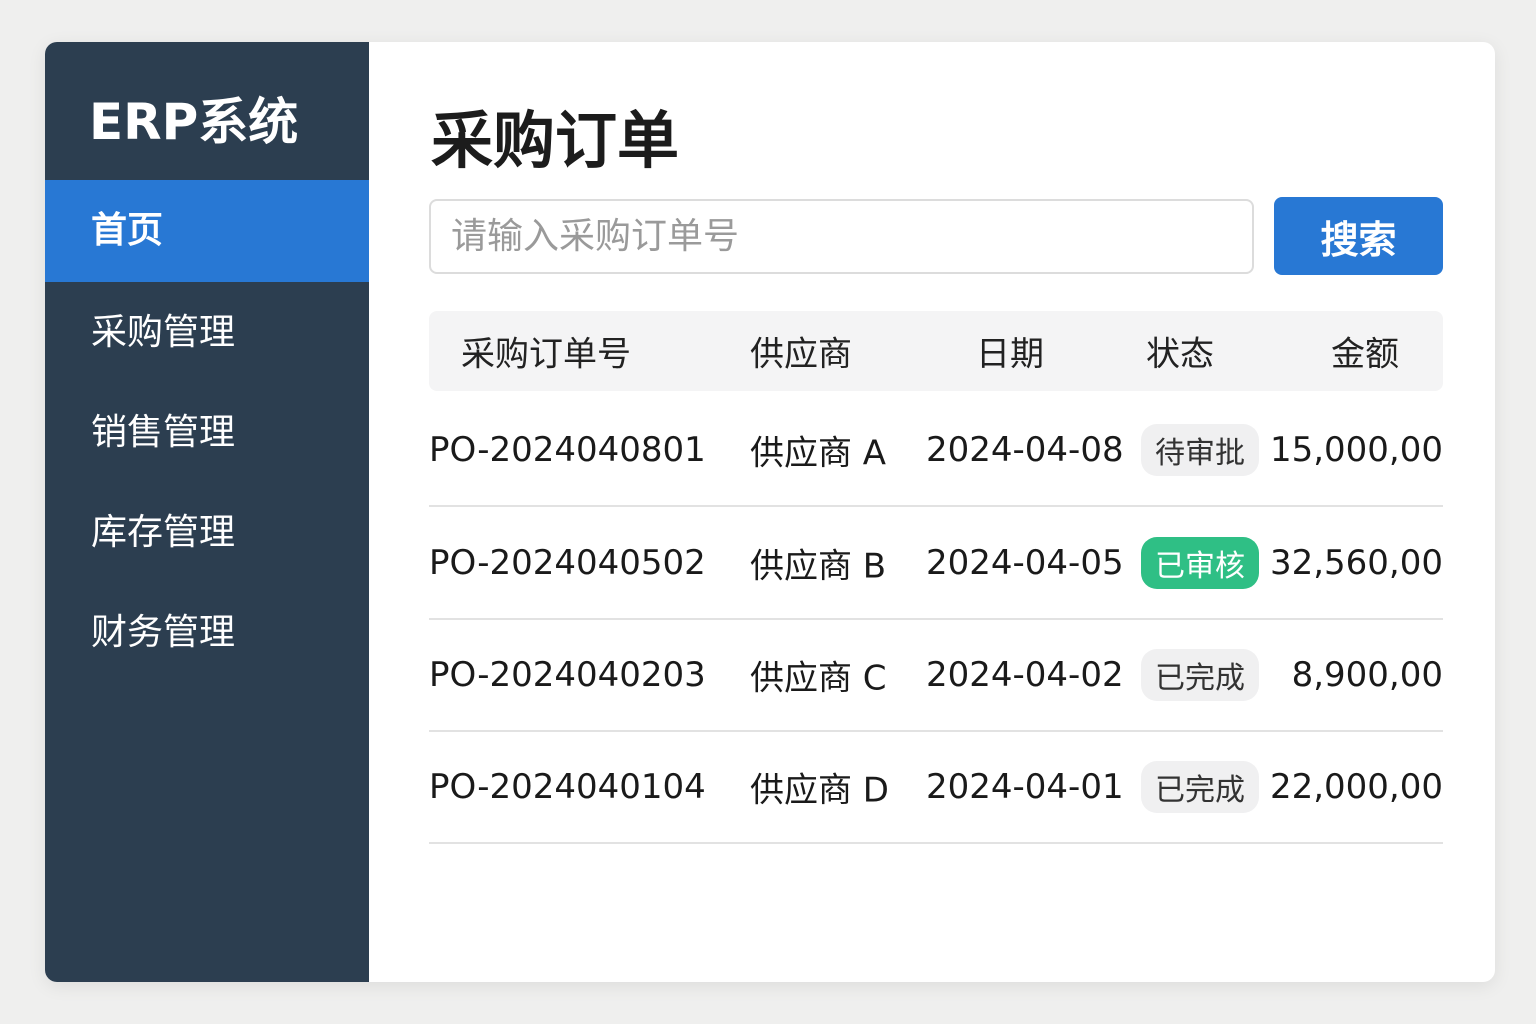 The image size is (1536, 1024). I want to click on table-header: 采购订单号 供应商 日期 状态 金额, so click(936, 351).